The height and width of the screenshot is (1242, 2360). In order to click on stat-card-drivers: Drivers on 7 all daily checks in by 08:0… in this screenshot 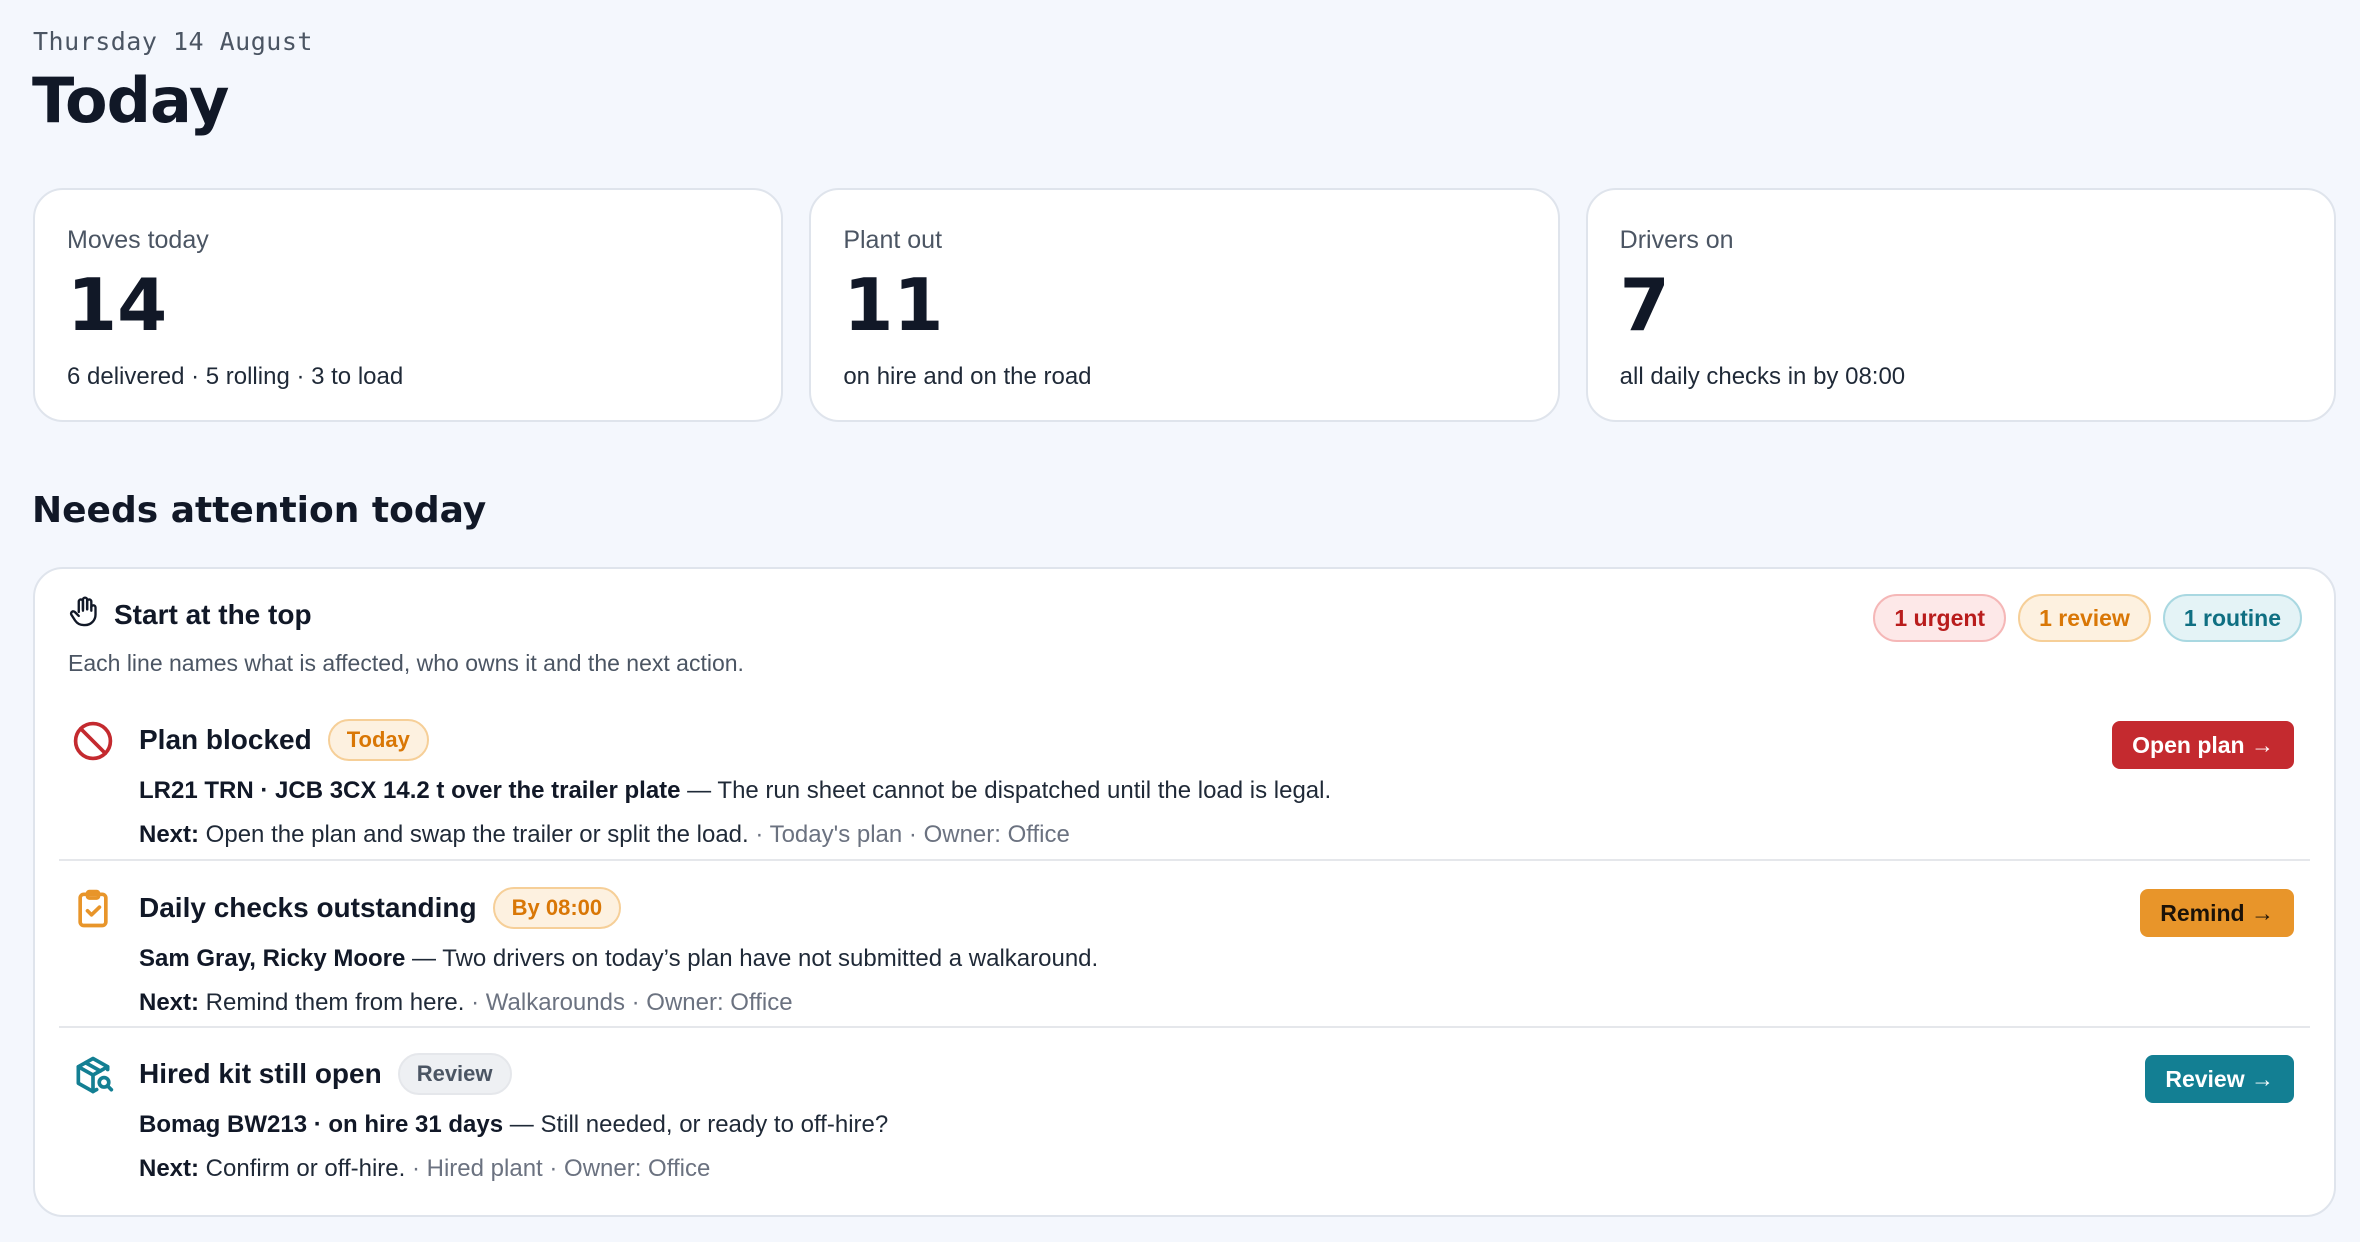, I will do `click(1960, 305)`.